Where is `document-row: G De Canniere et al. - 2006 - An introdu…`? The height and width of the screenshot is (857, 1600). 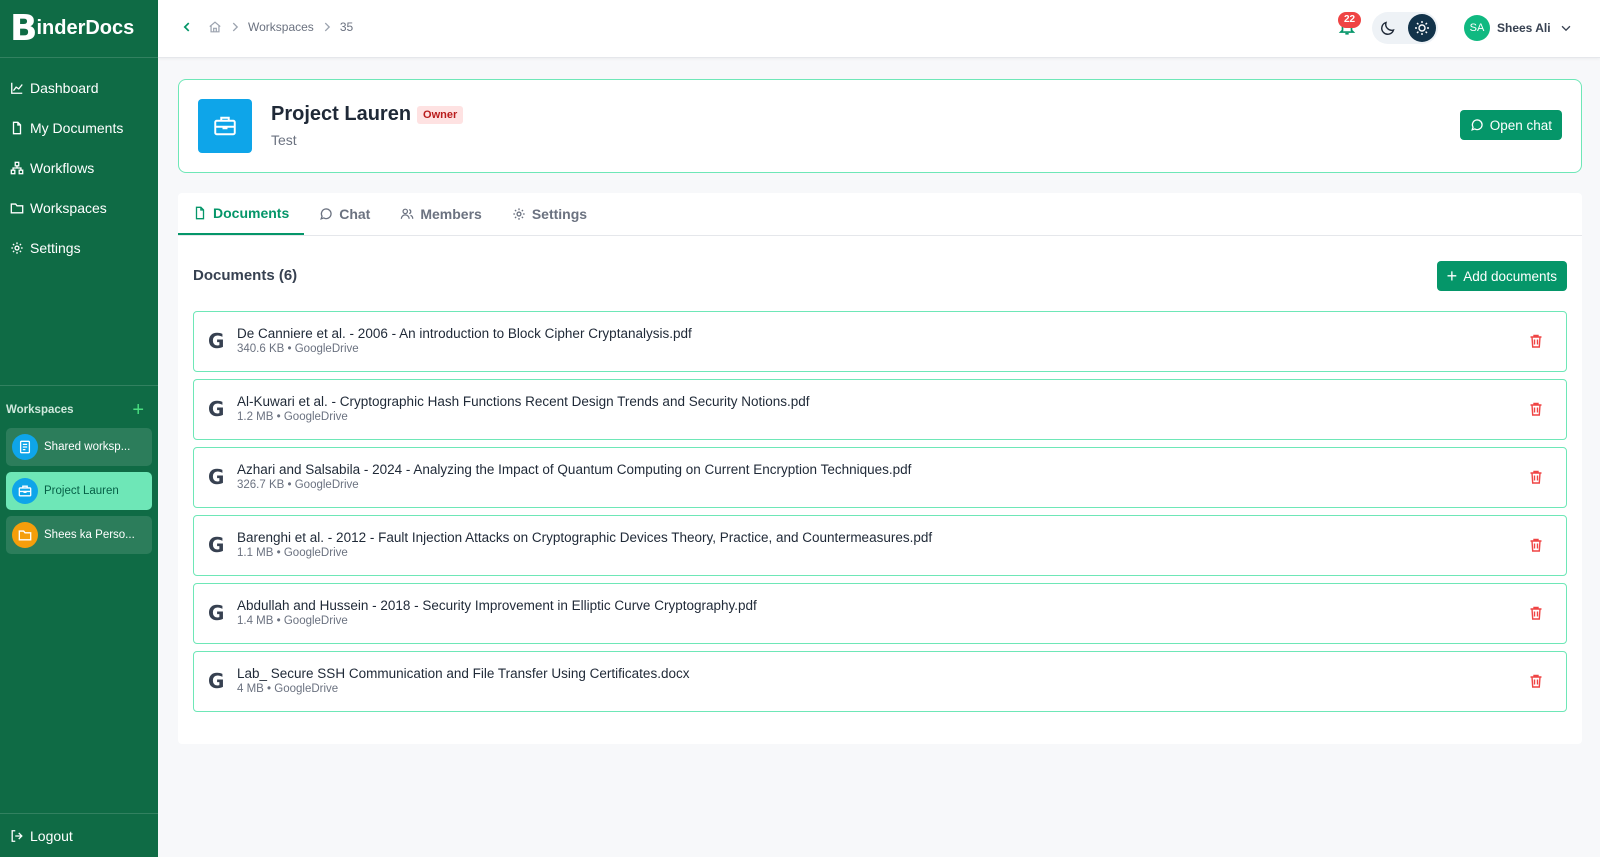
document-row: G De Canniere et al. - 2006 - An introdu… is located at coordinates (880, 341).